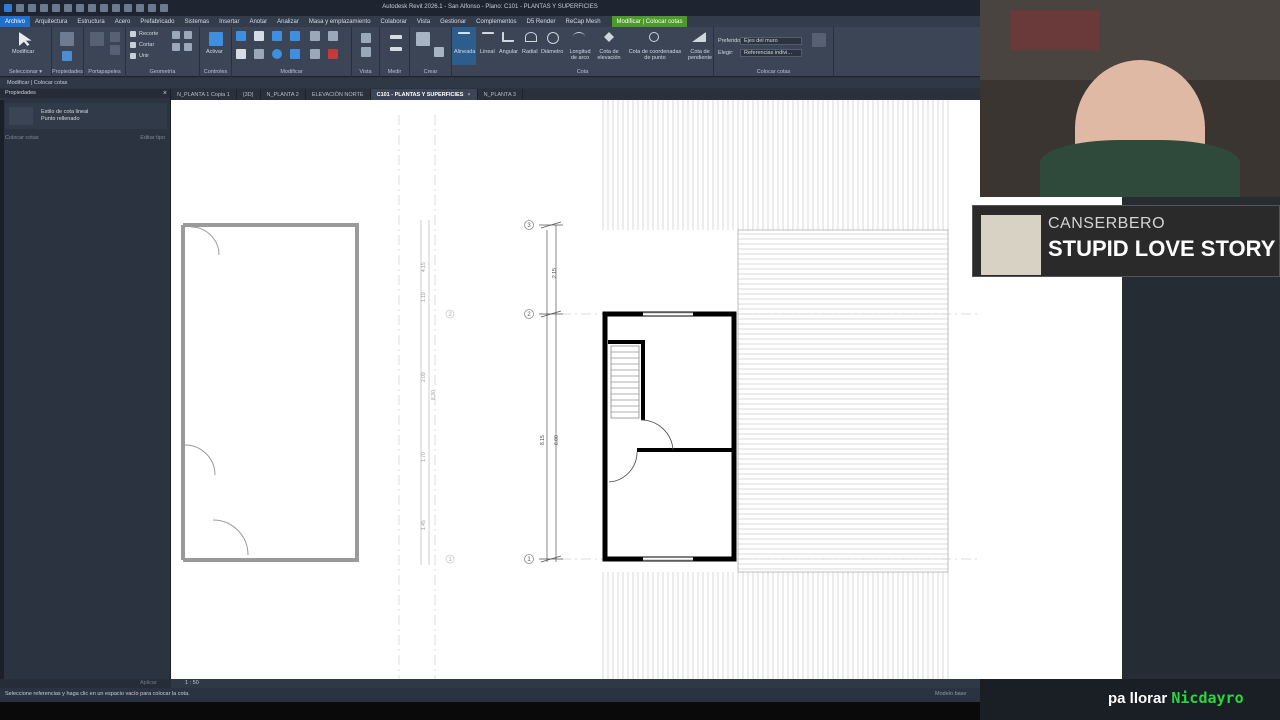  I want to click on create-parts-icon, so click(439, 52).